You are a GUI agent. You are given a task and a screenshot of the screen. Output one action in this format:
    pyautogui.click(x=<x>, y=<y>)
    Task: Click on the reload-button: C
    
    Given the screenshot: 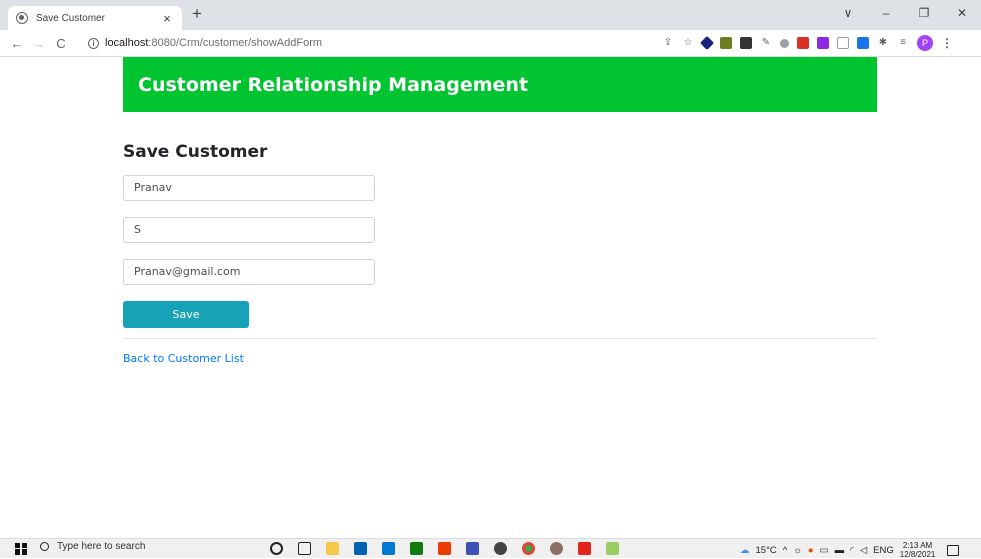 What is the action you would take?
    pyautogui.click(x=61, y=43)
    